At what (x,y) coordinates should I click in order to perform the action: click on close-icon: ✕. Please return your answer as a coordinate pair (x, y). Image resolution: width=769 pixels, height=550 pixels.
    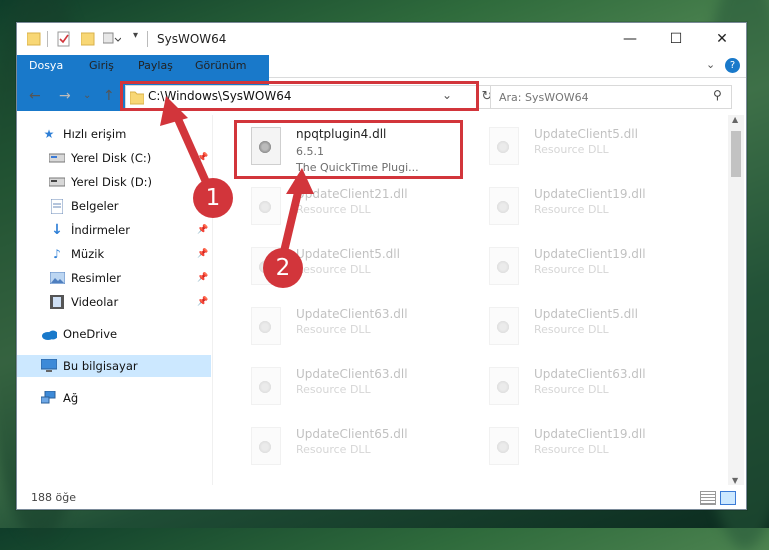
    Looking at the image, I should click on (722, 39).